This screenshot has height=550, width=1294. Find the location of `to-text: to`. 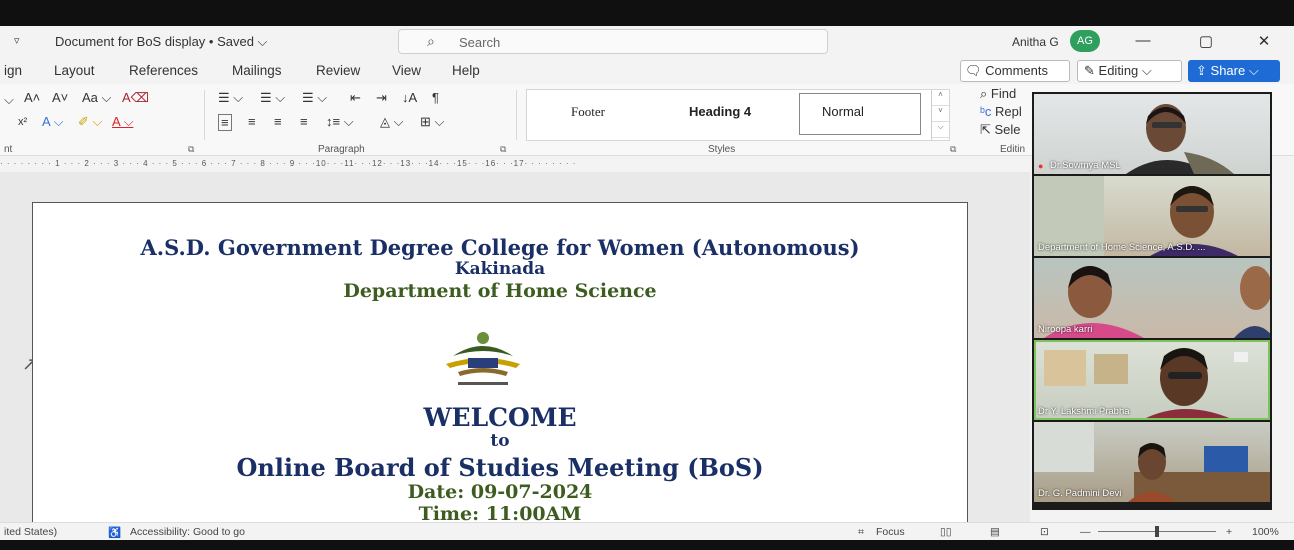

to-text: to is located at coordinates (500, 441).